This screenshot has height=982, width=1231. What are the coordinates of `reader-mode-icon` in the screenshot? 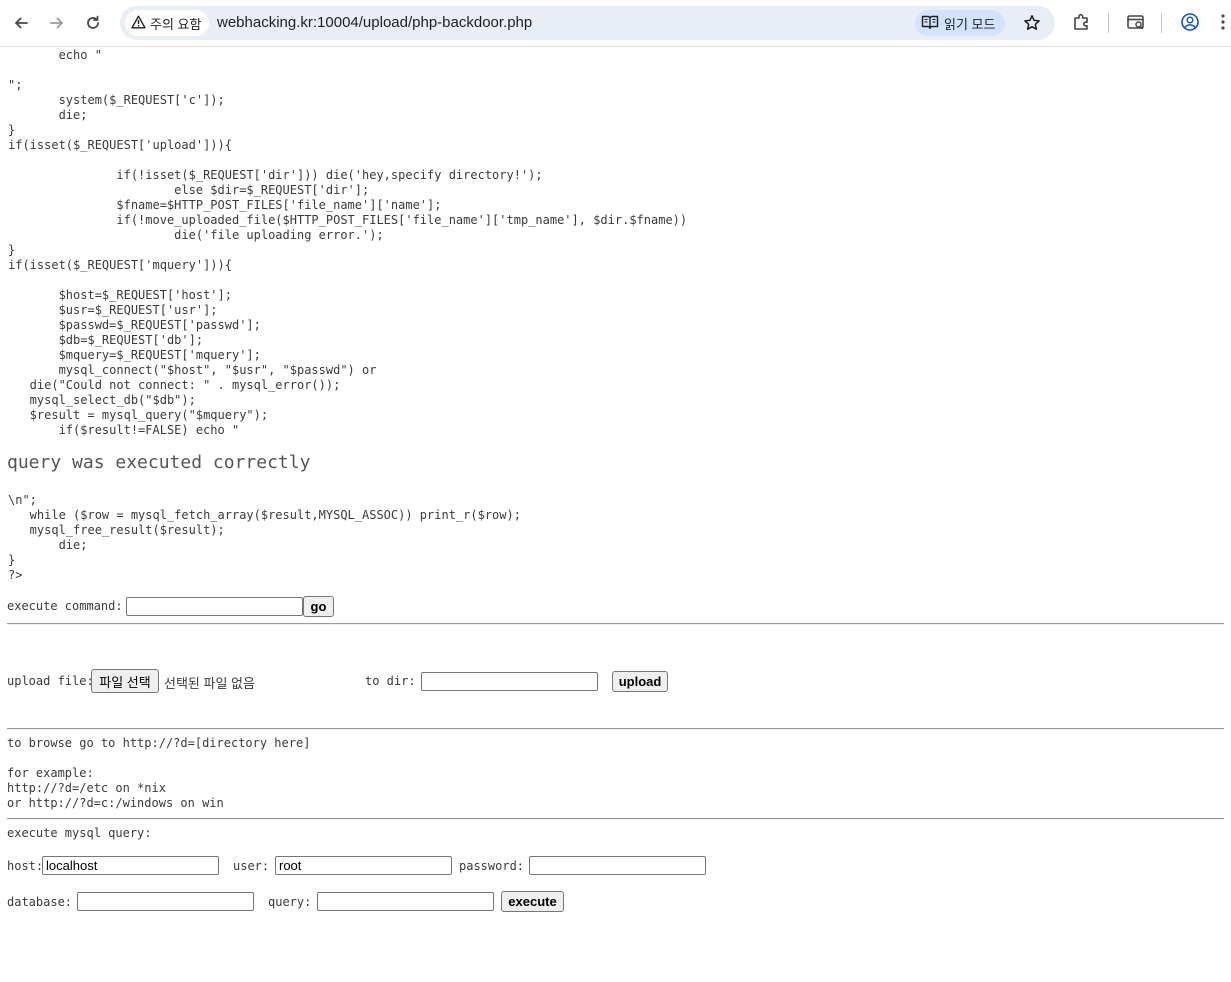 It's located at (930, 23).